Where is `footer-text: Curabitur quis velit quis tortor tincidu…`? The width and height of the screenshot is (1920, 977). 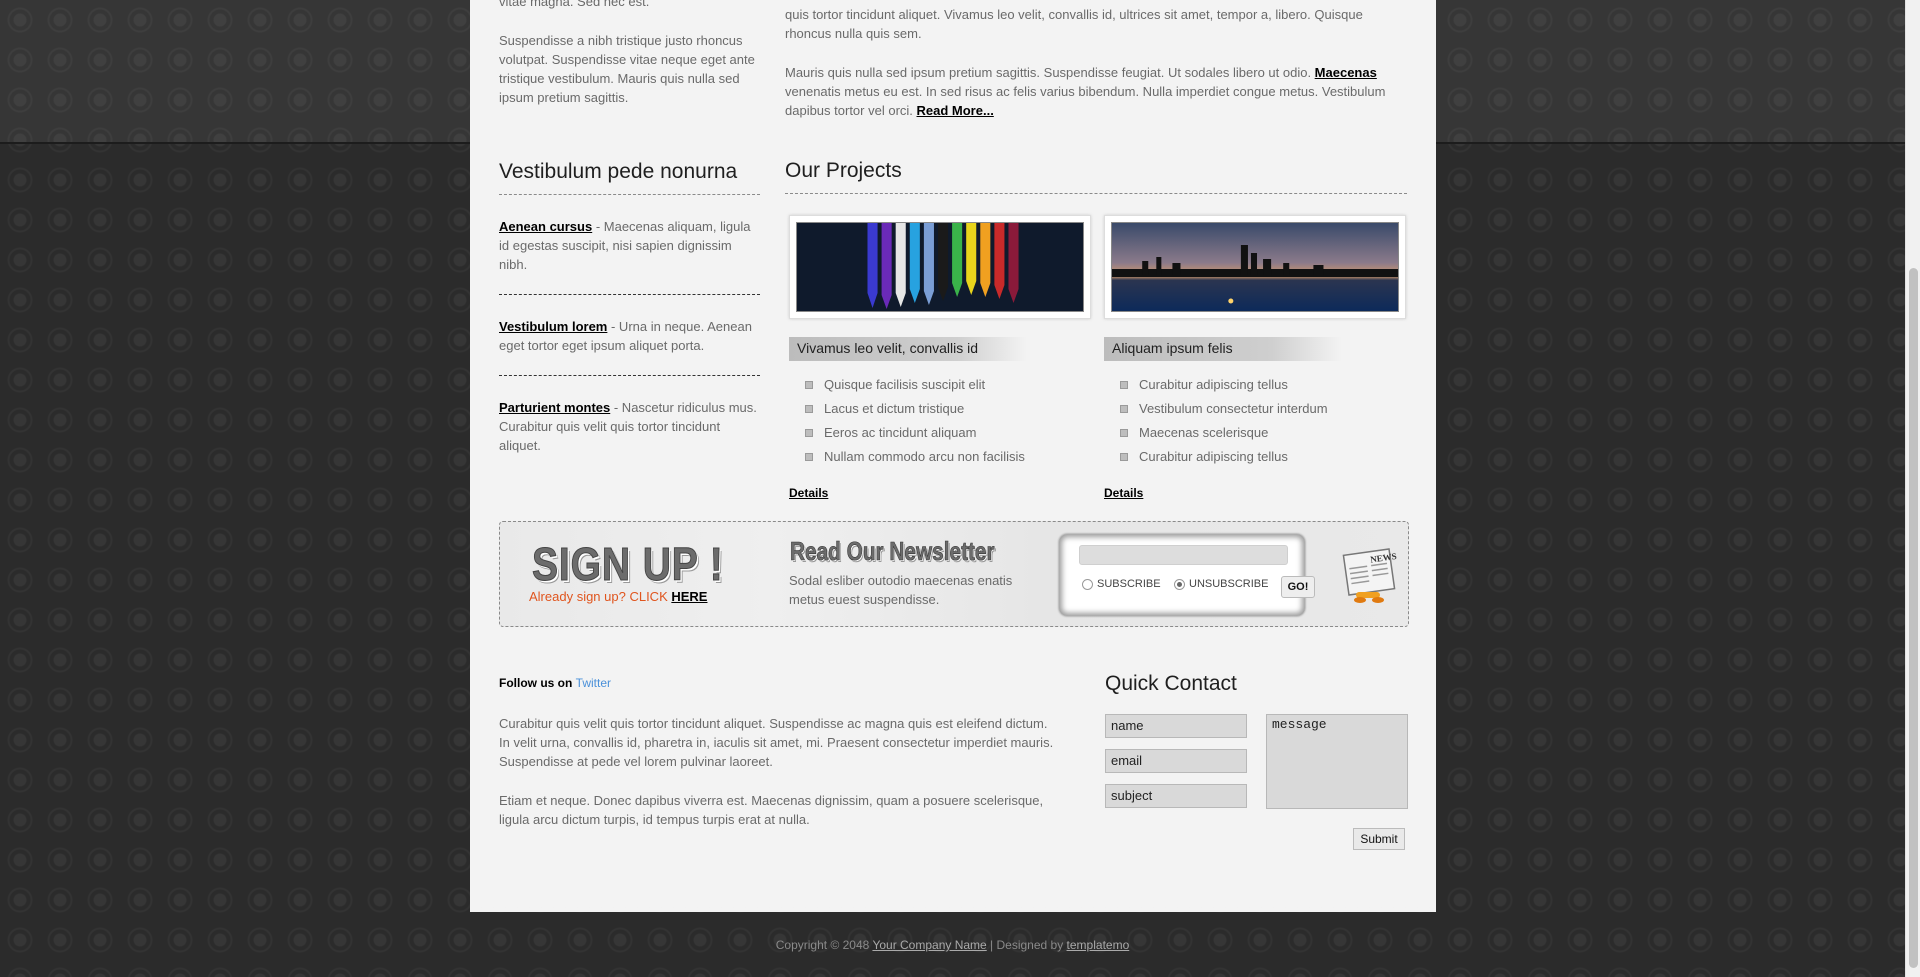 footer-text: Curabitur quis velit quis tortor tincidu… is located at coordinates (779, 781).